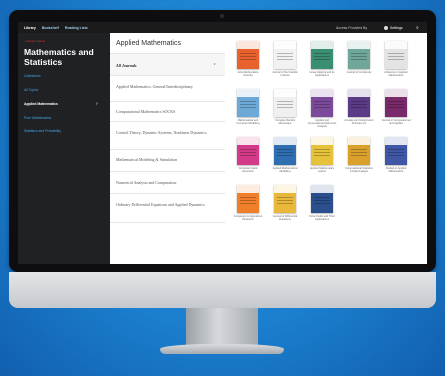  What do you see at coordinates (396, 74) in the screenshot?
I see `journal-title: Advances in Applied Mathematics` at bounding box center [396, 74].